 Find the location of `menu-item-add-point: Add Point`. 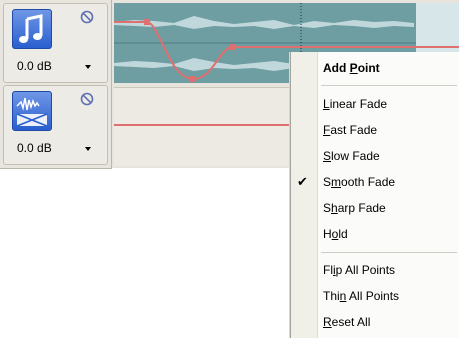

menu-item-add-point: Add Point is located at coordinates (351, 68).